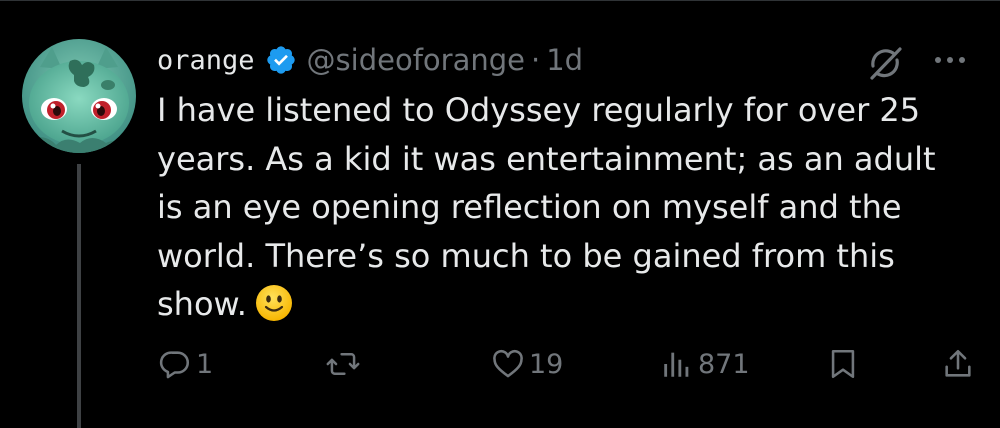 This screenshot has height=428, width=1000. I want to click on reply-button: 1, so click(185, 364).